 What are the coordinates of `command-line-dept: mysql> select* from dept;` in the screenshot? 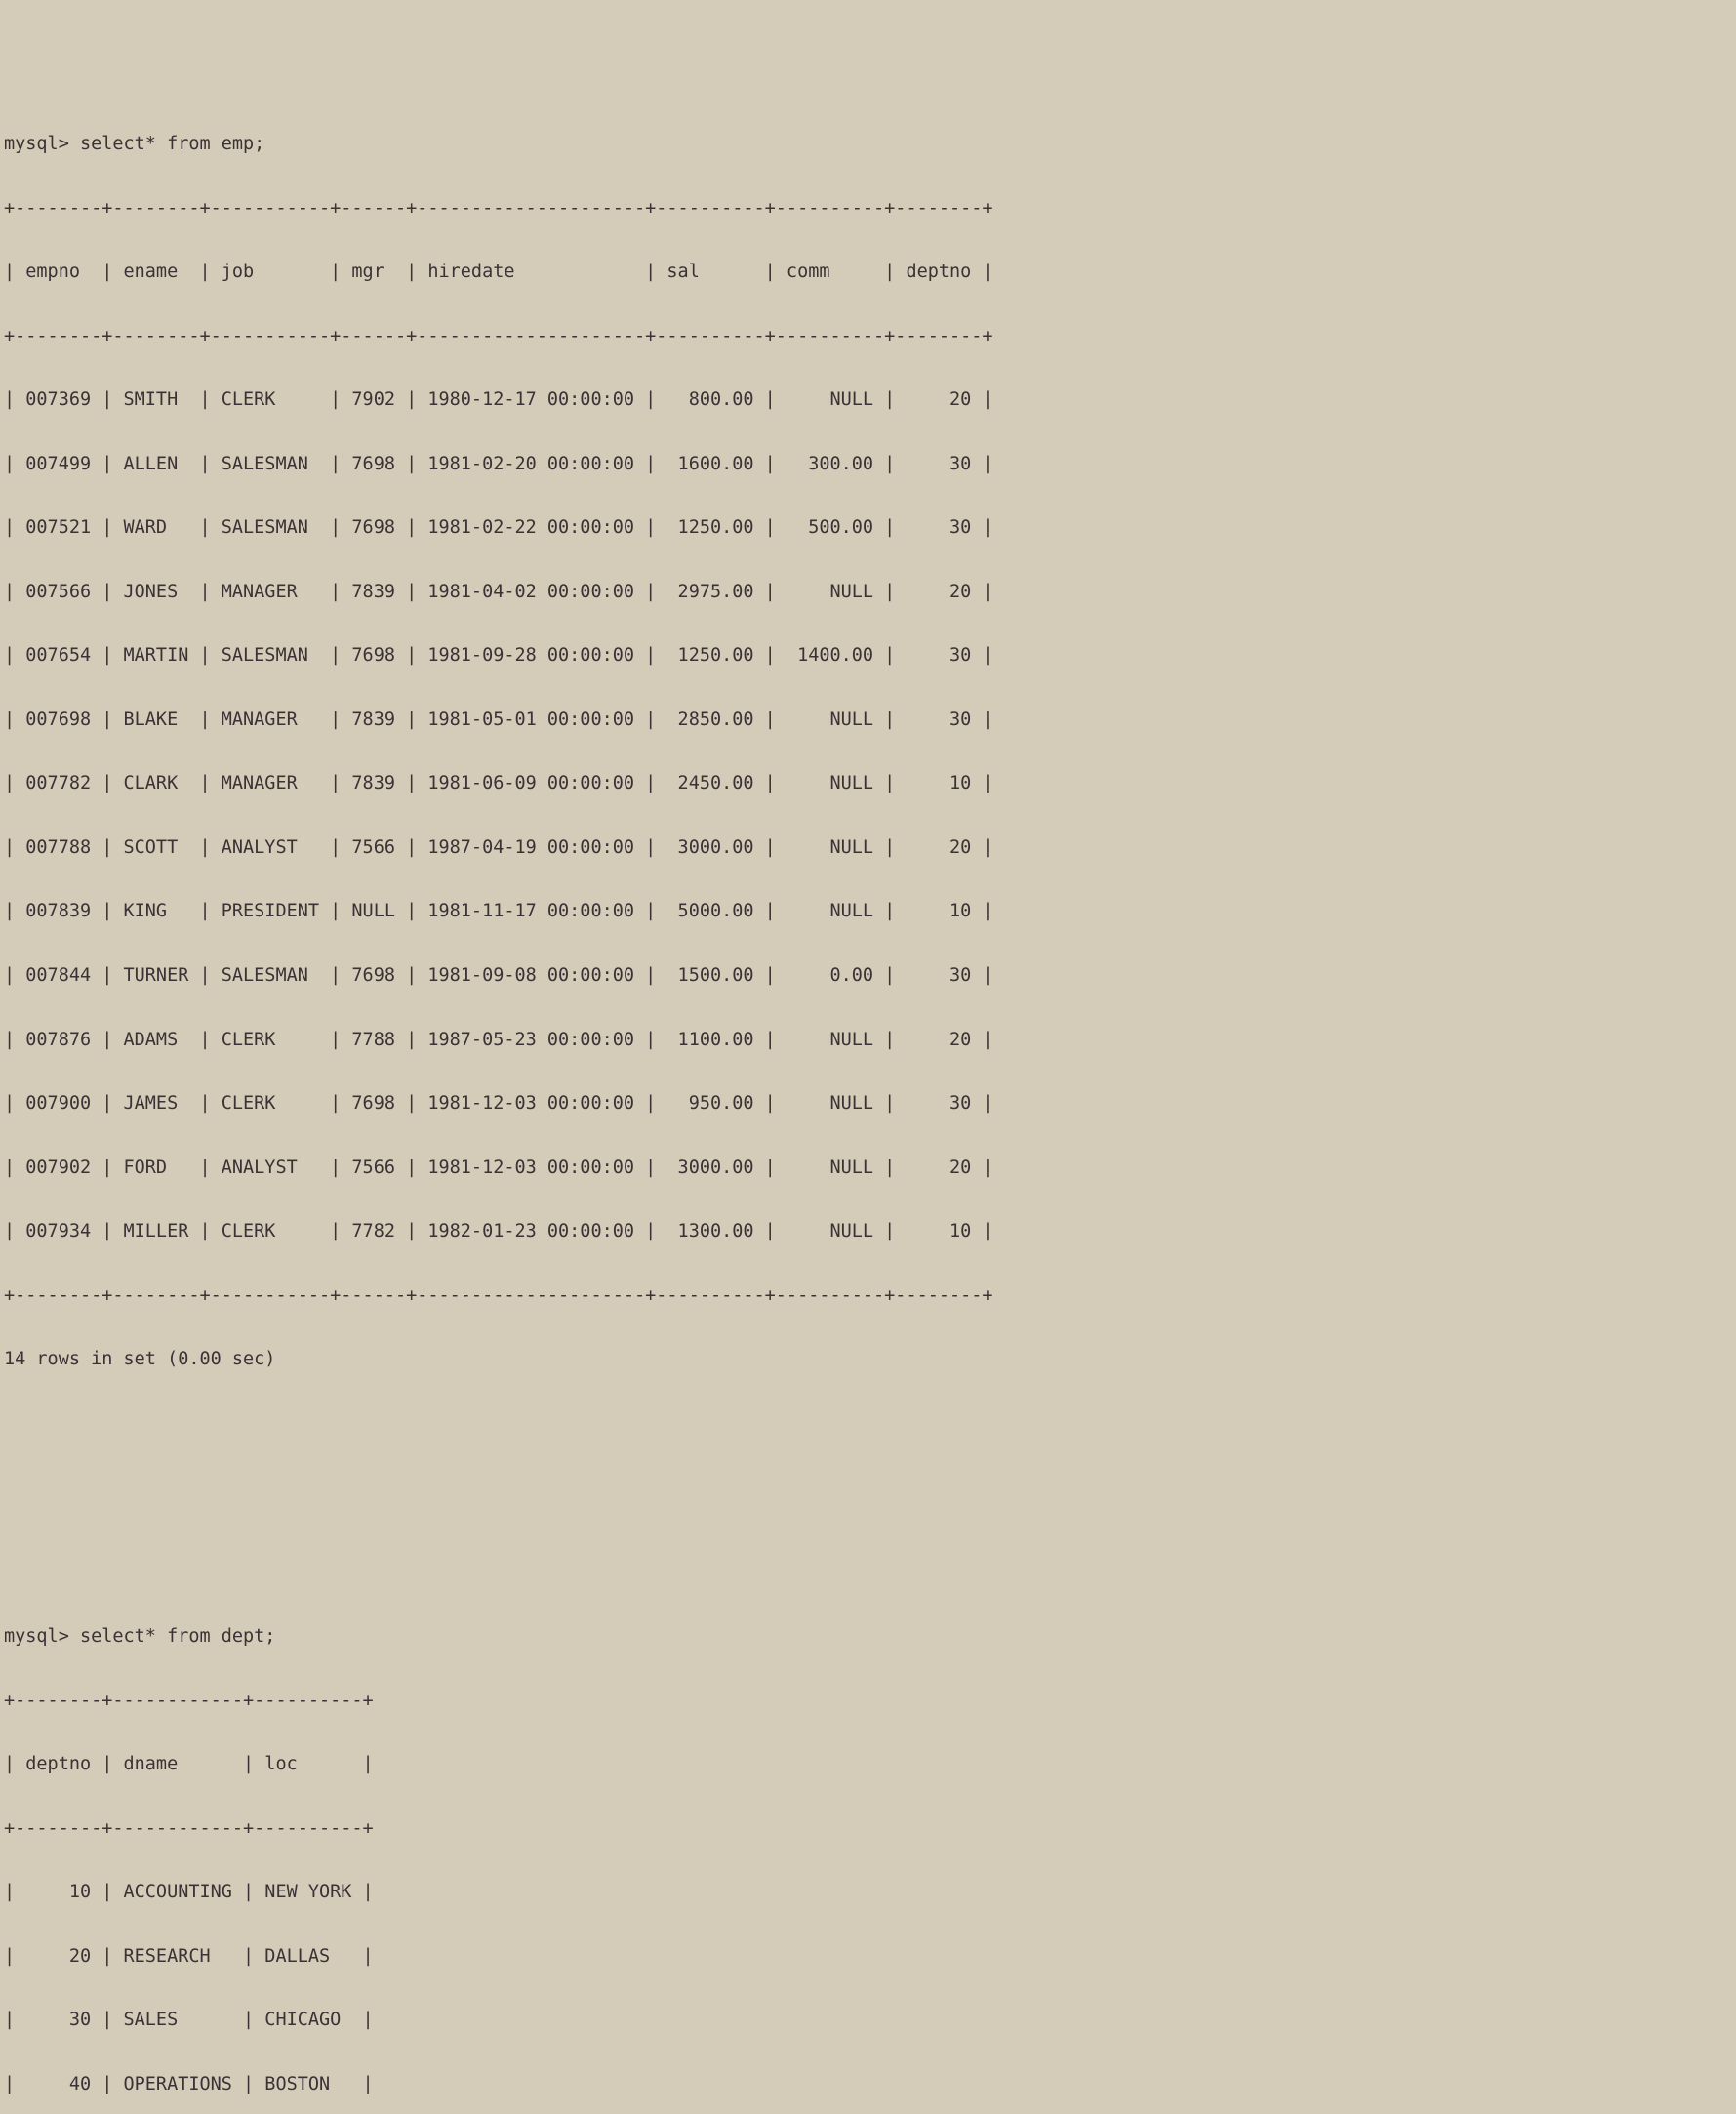 It's located at (140, 1636).